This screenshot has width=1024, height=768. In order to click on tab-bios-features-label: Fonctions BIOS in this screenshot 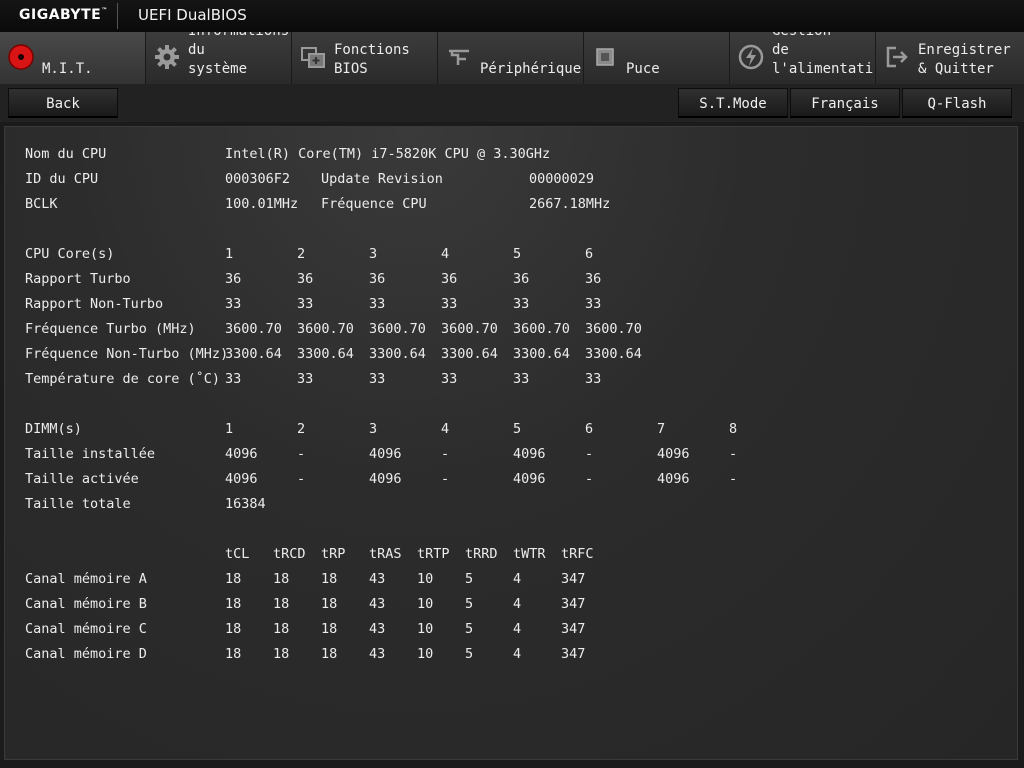, I will do `click(372, 59)`.